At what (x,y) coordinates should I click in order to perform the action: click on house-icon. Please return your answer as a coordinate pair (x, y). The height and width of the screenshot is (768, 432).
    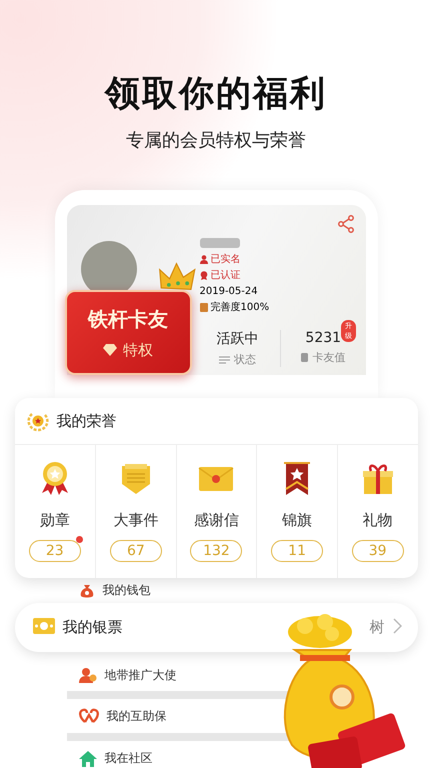
    Looking at the image, I should click on (87, 758).